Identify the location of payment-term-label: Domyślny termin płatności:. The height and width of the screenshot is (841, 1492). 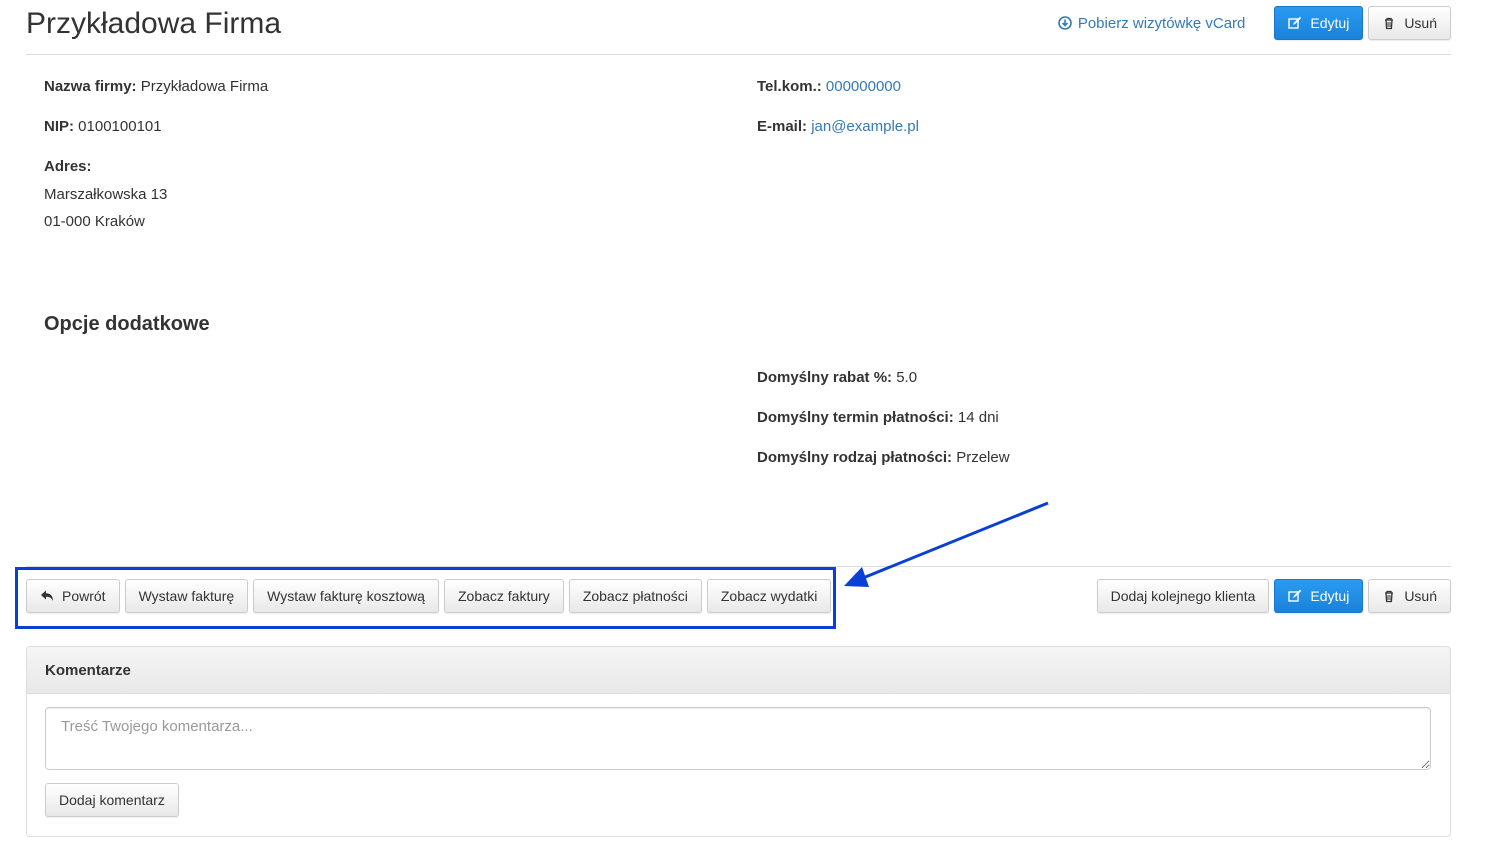
(855, 417).